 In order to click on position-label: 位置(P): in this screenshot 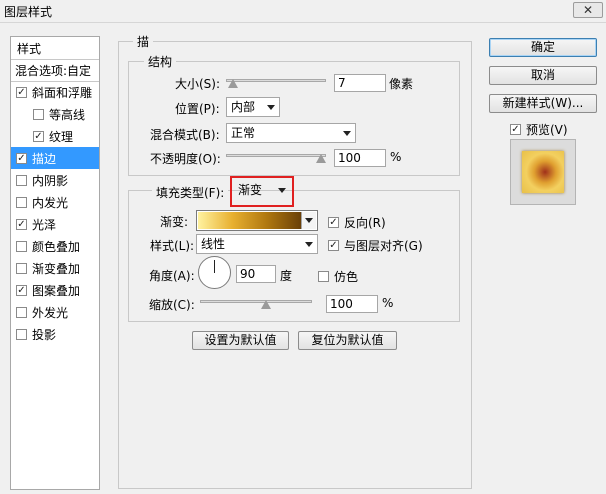, I will do `click(197, 109)`.